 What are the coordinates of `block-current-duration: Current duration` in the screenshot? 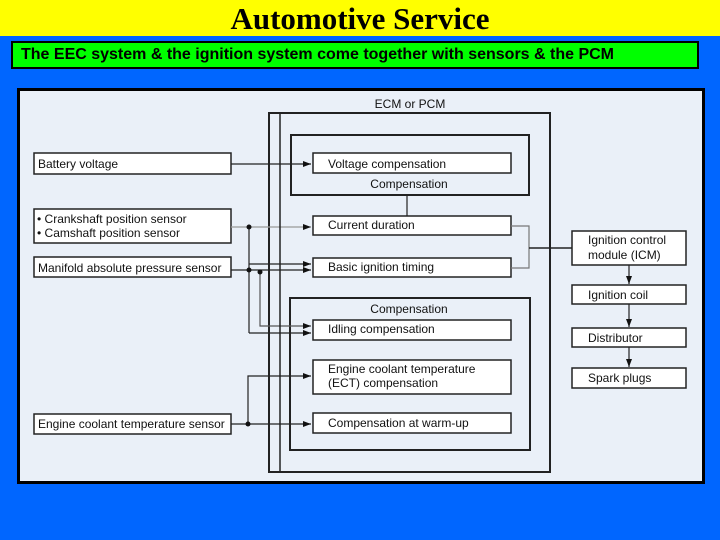 It's located at (412, 225).